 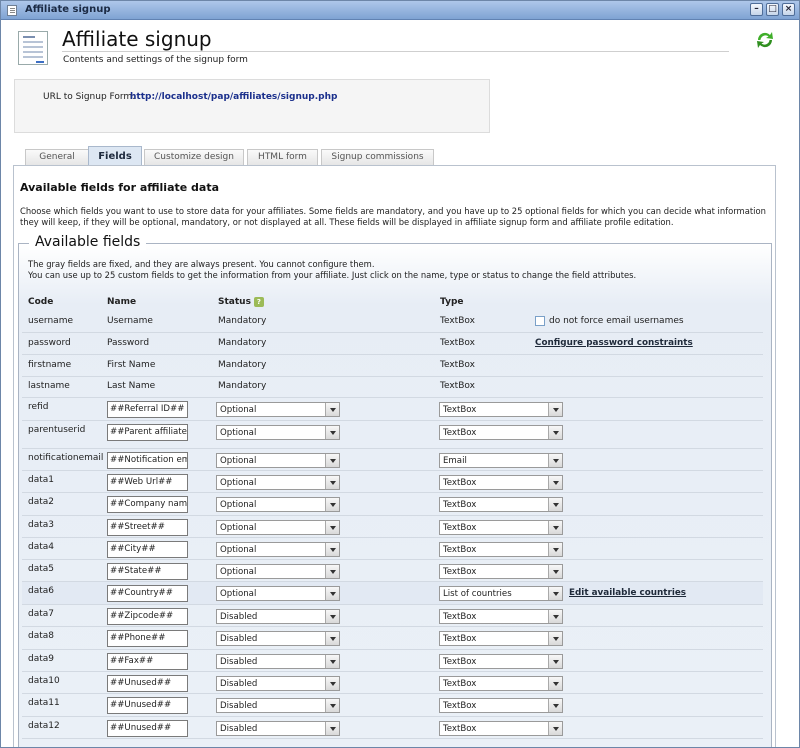 What do you see at coordinates (147, 661) in the screenshot?
I see `field-name-input: ##Fax##` at bounding box center [147, 661].